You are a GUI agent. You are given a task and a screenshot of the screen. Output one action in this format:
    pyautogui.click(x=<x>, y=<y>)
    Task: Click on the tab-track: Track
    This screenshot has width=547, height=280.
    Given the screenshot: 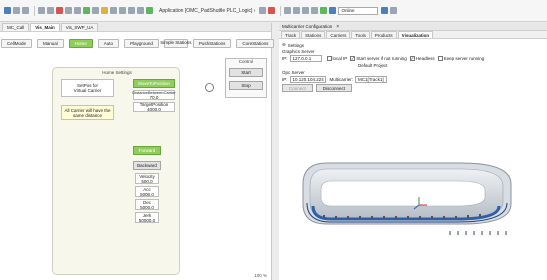 What is the action you would take?
    pyautogui.click(x=291, y=34)
    